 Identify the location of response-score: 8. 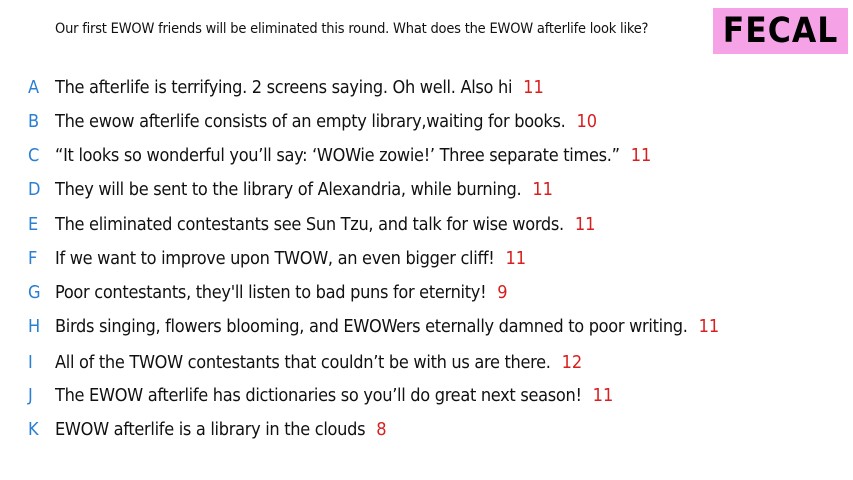
(381, 429).